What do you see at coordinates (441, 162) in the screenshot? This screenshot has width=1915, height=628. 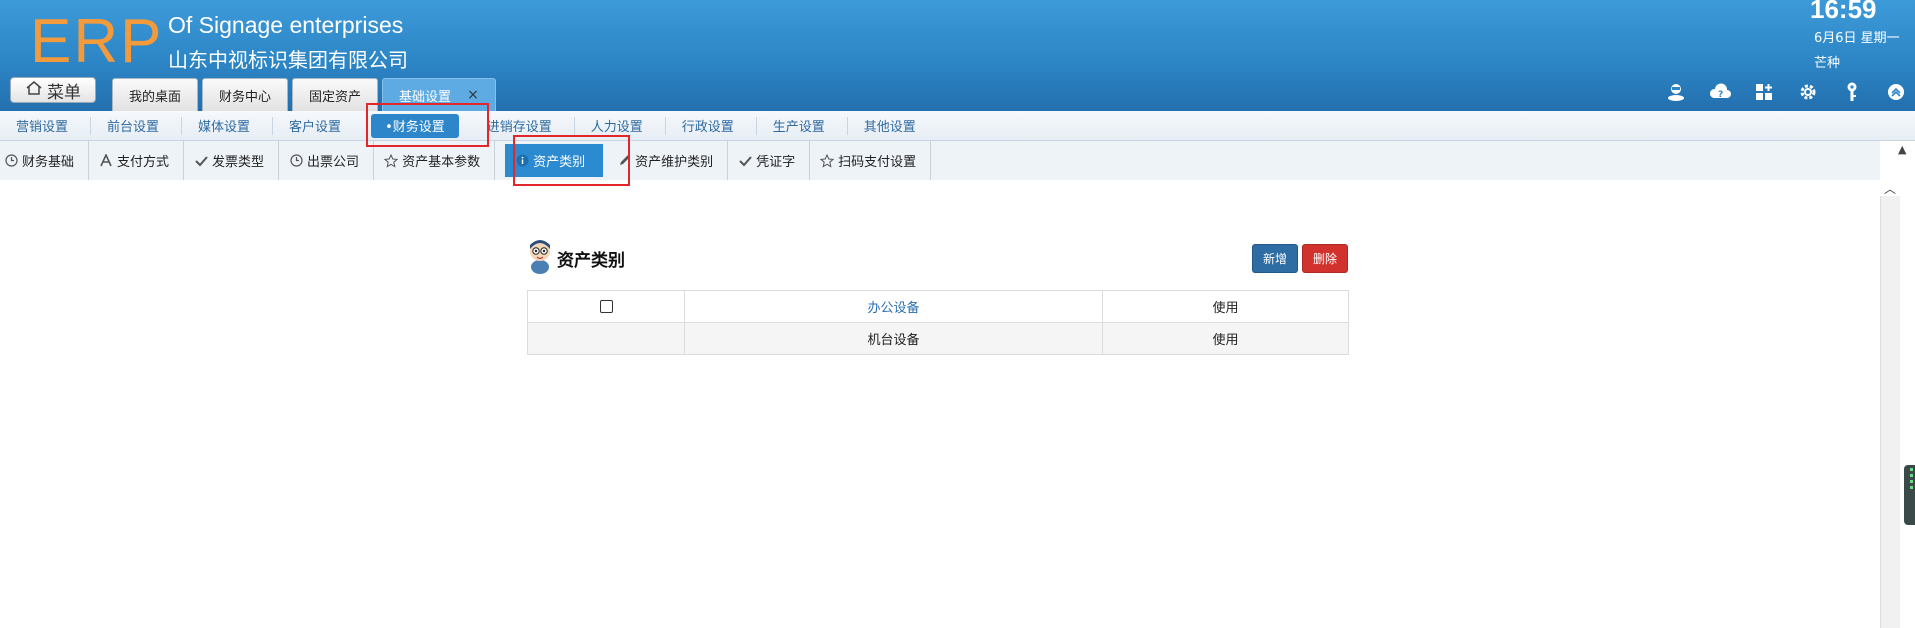 I see `subnav-label: 资产基本参数` at bounding box center [441, 162].